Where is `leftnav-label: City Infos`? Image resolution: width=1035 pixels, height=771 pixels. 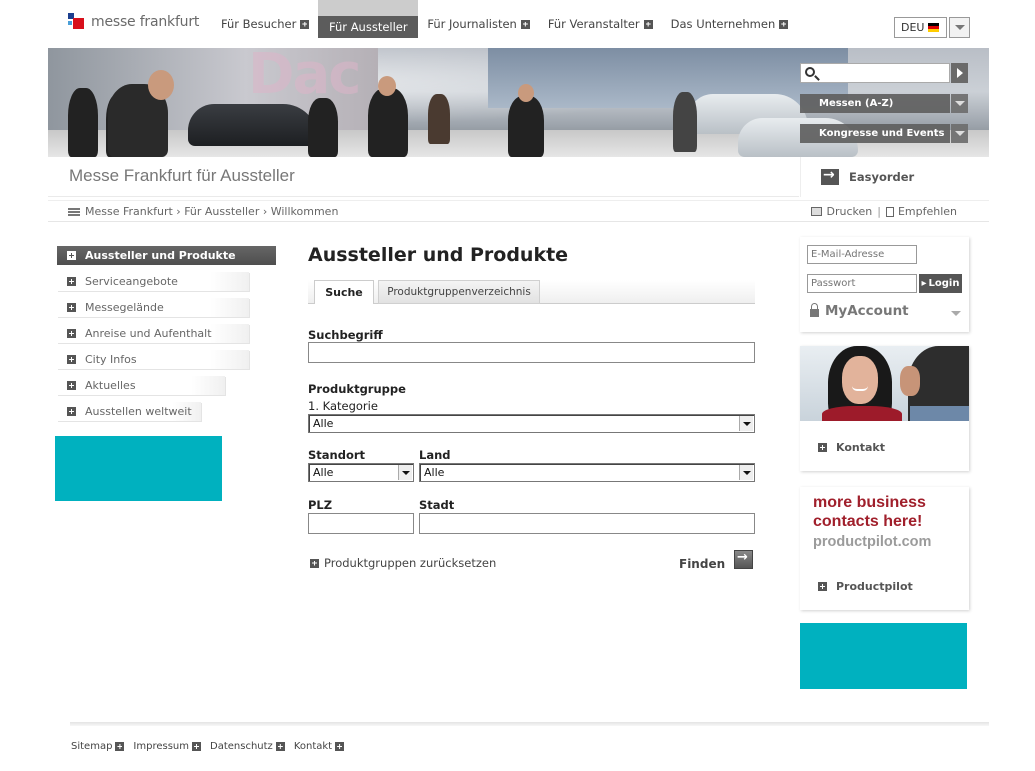
leftnav-label: City Infos is located at coordinates (111, 359).